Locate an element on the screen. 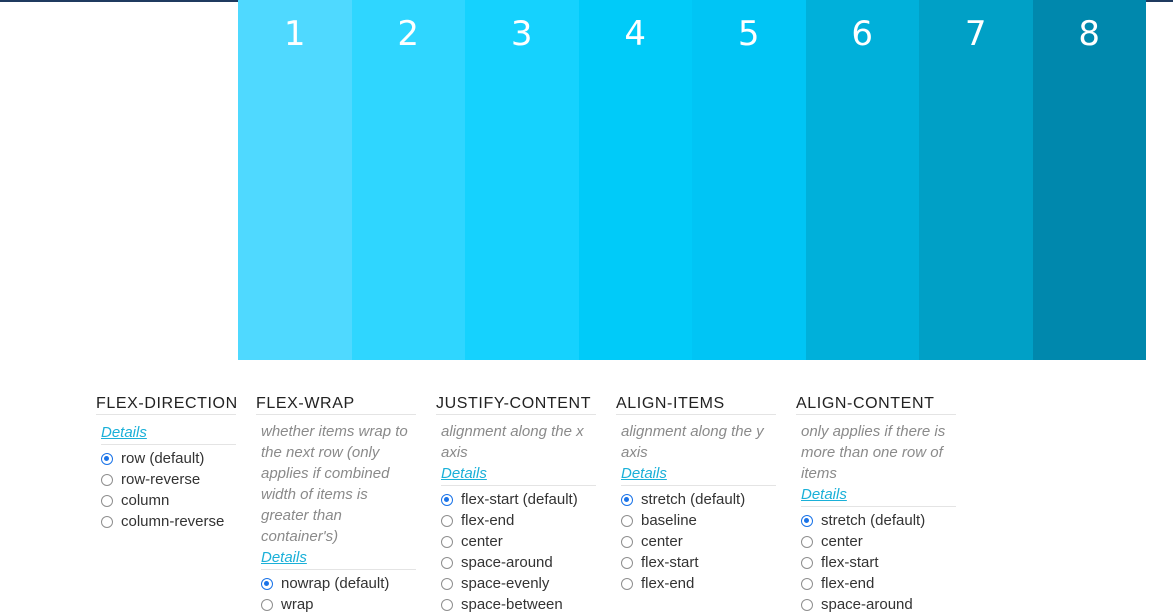 Image resolution: width=1173 pixels, height=615 pixels. radio-row: row (default) is located at coordinates (168, 458).